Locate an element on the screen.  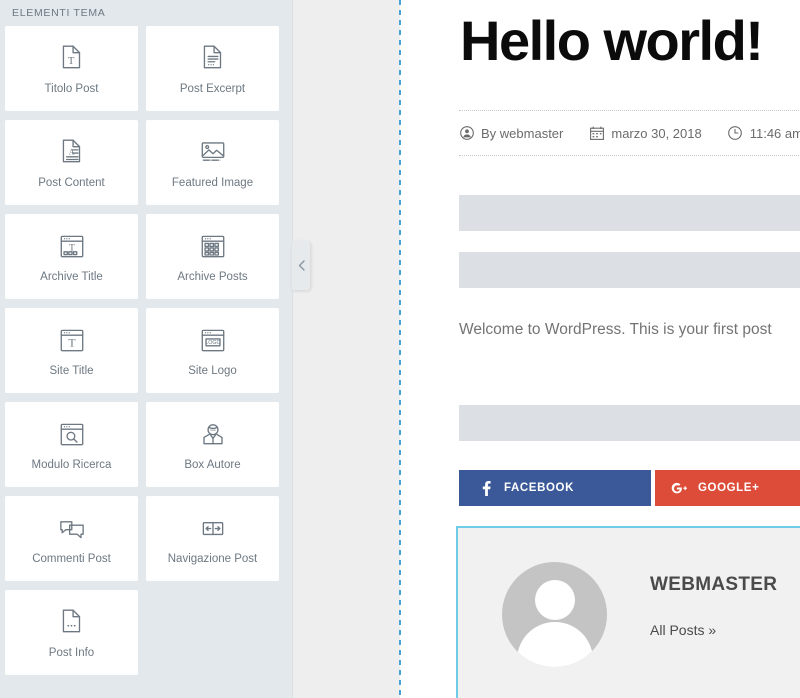
post-title-icon: T is located at coordinates (72, 58).